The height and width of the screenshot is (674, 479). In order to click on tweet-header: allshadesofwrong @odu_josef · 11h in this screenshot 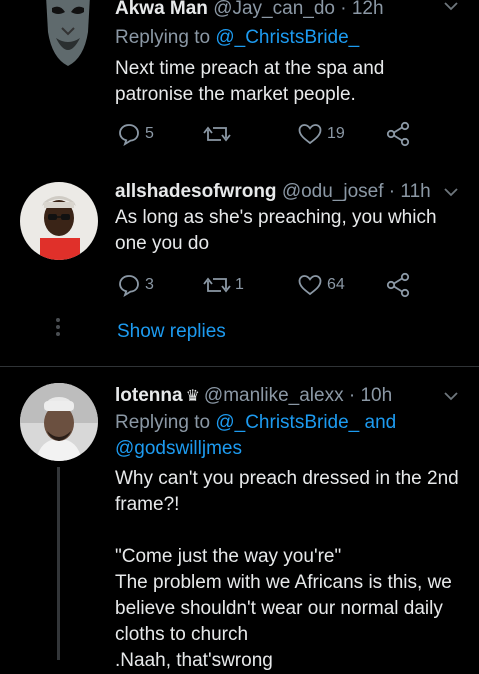, I will do `click(277, 192)`.